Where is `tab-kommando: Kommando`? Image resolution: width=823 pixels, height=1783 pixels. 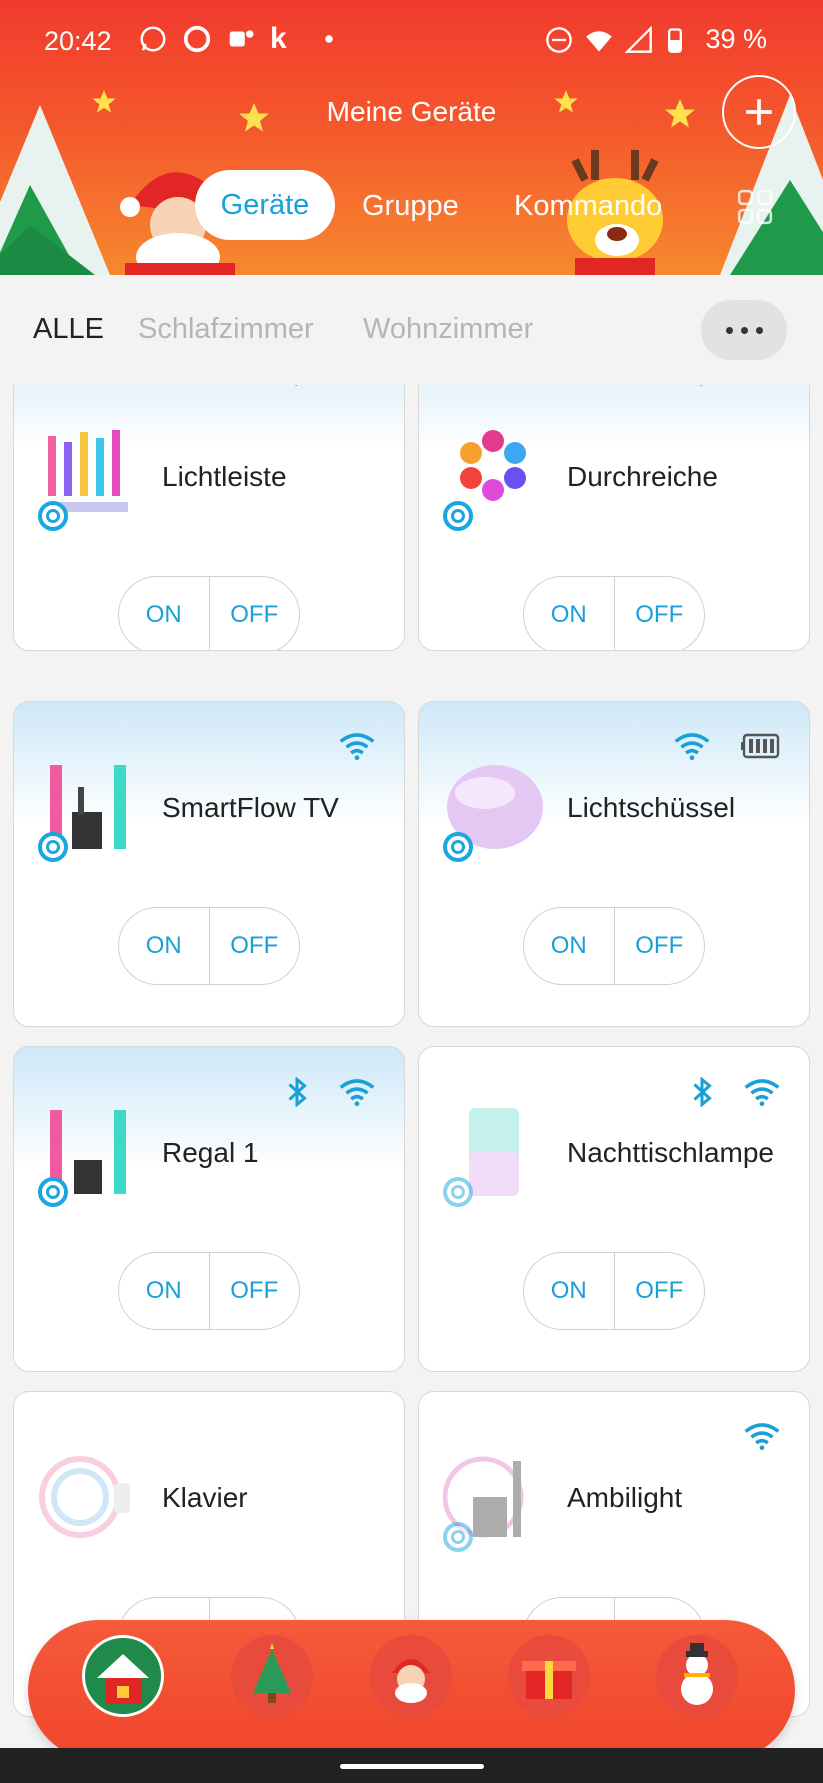
tab-kommando: Kommando is located at coordinates (588, 206).